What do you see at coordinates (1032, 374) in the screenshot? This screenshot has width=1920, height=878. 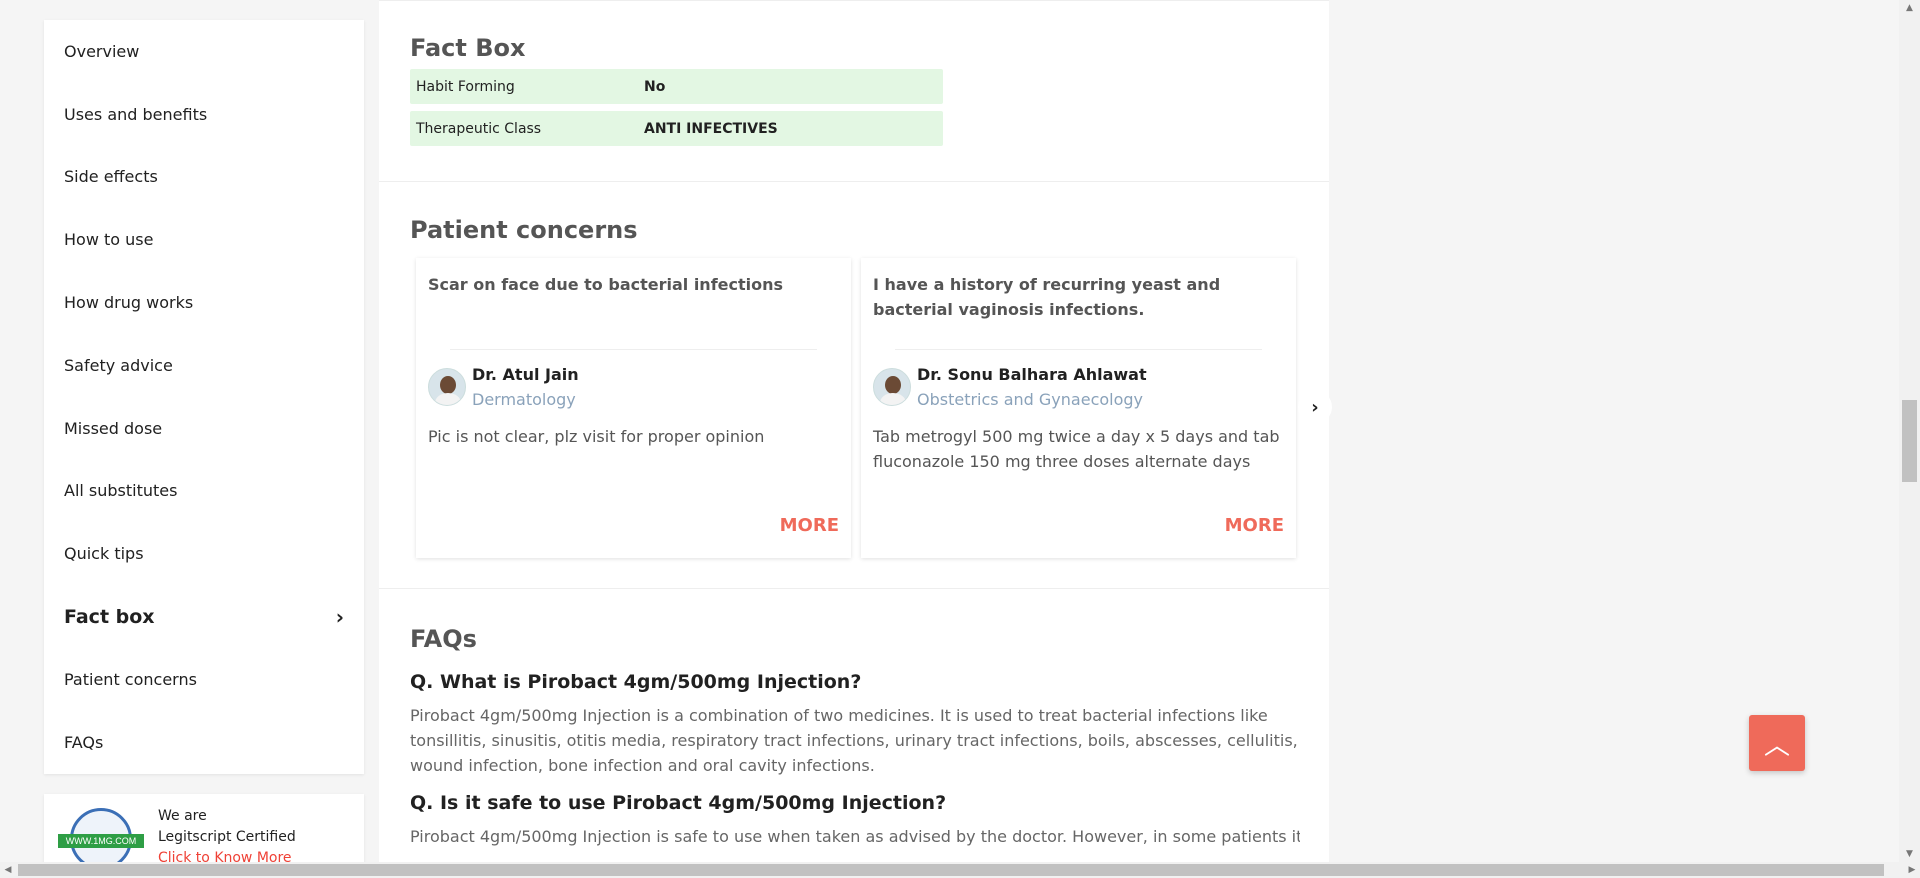 I see `doctor-name: Dr. Sonu Balhara Ahlawat` at bounding box center [1032, 374].